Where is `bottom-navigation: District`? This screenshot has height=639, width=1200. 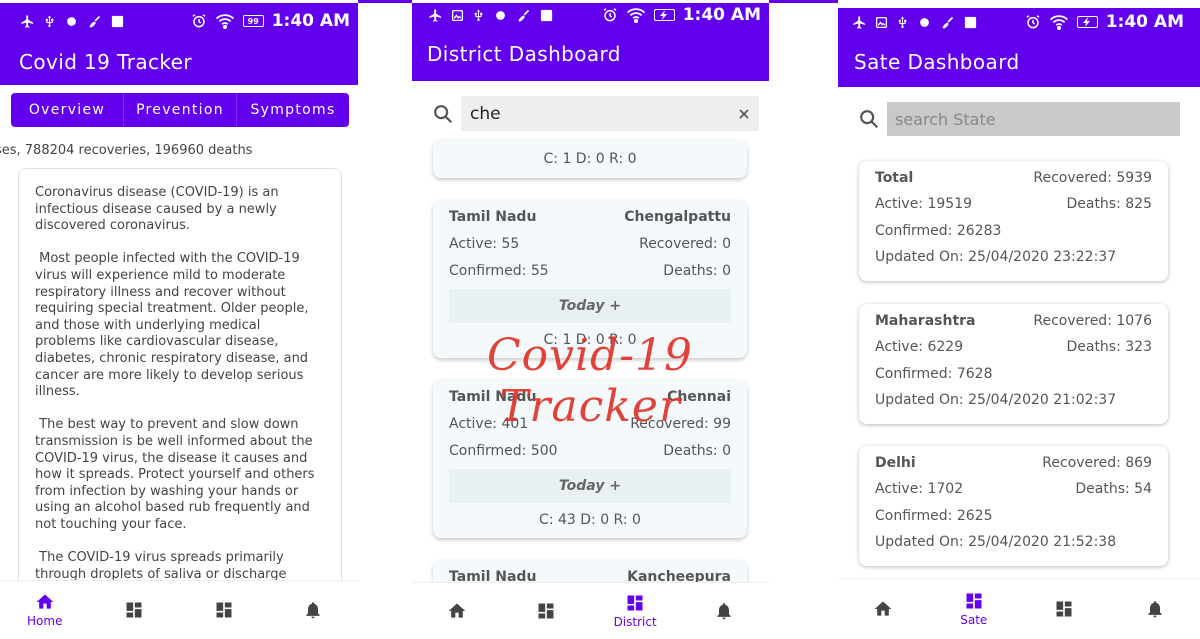 bottom-navigation: District is located at coordinates (590, 610).